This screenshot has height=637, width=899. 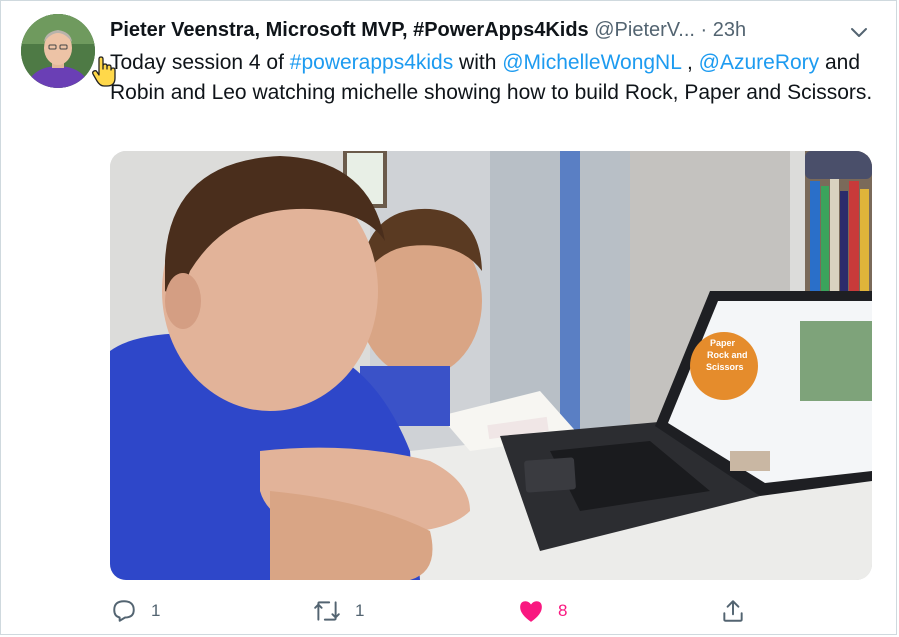 I want to click on slide-title-line: Scissors, so click(x=725, y=367).